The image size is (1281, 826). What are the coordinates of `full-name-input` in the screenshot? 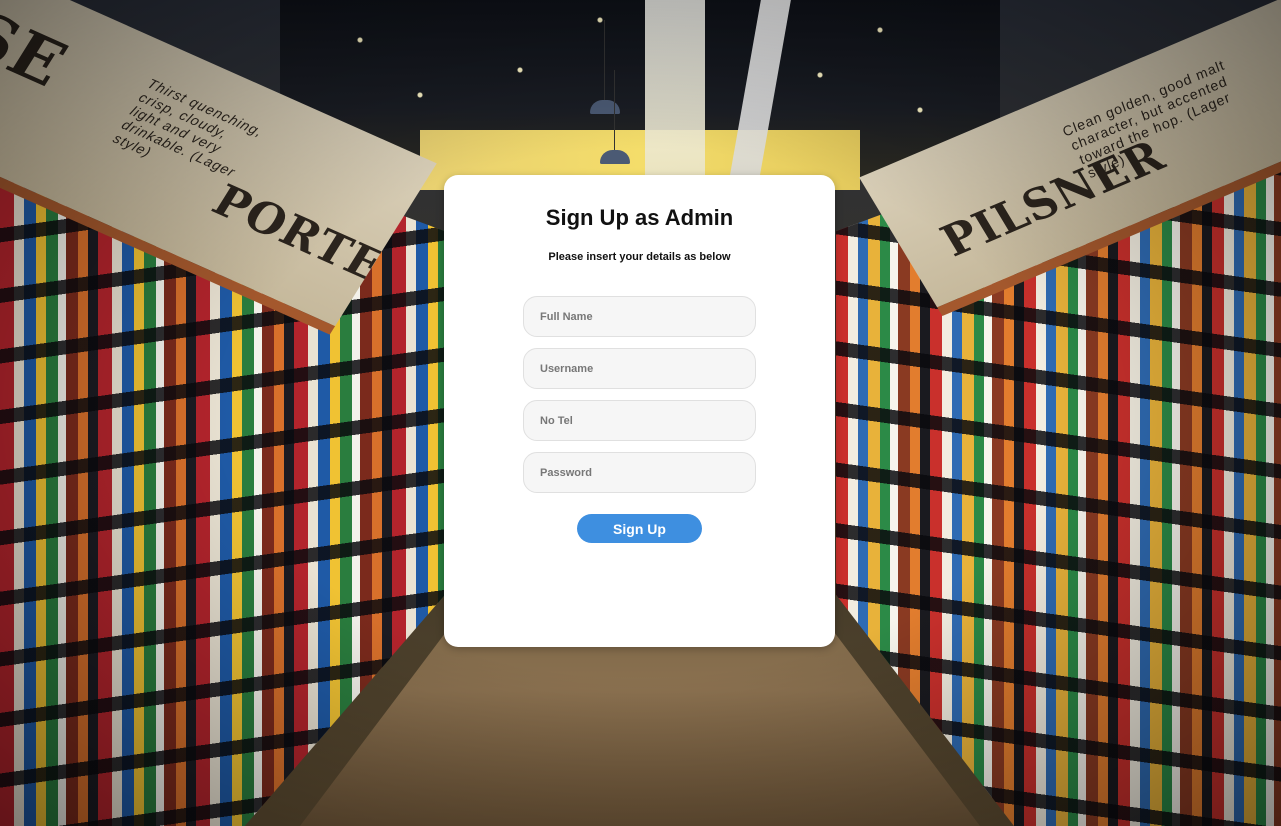 It's located at (639, 316).